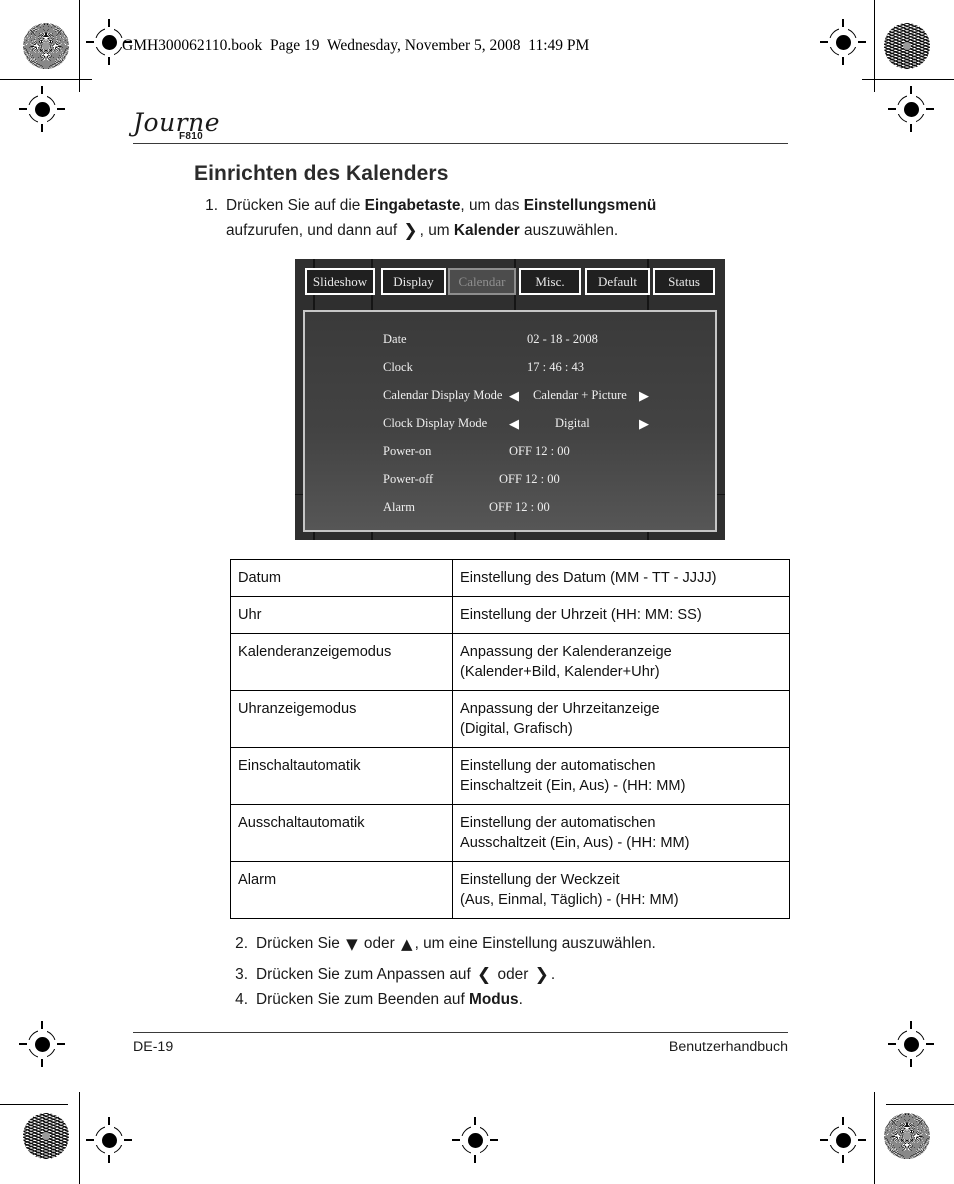  What do you see at coordinates (379, 943) in the screenshot?
I see `step-2-text-b: oder` at bounding box center [379, 943].